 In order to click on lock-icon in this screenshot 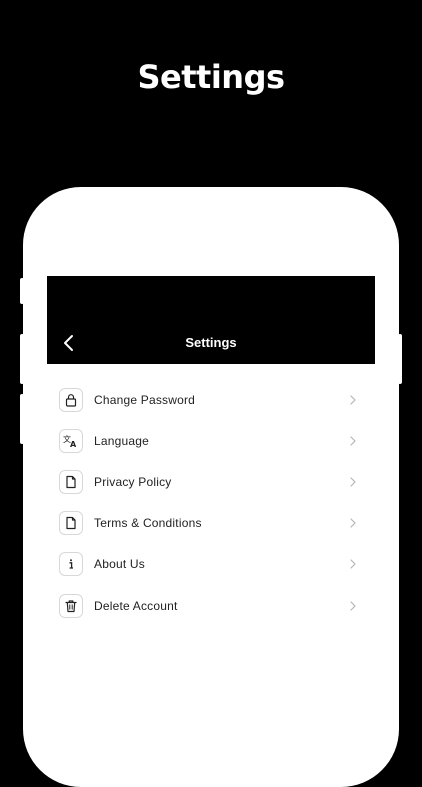, I will do `click(71, 399)`.